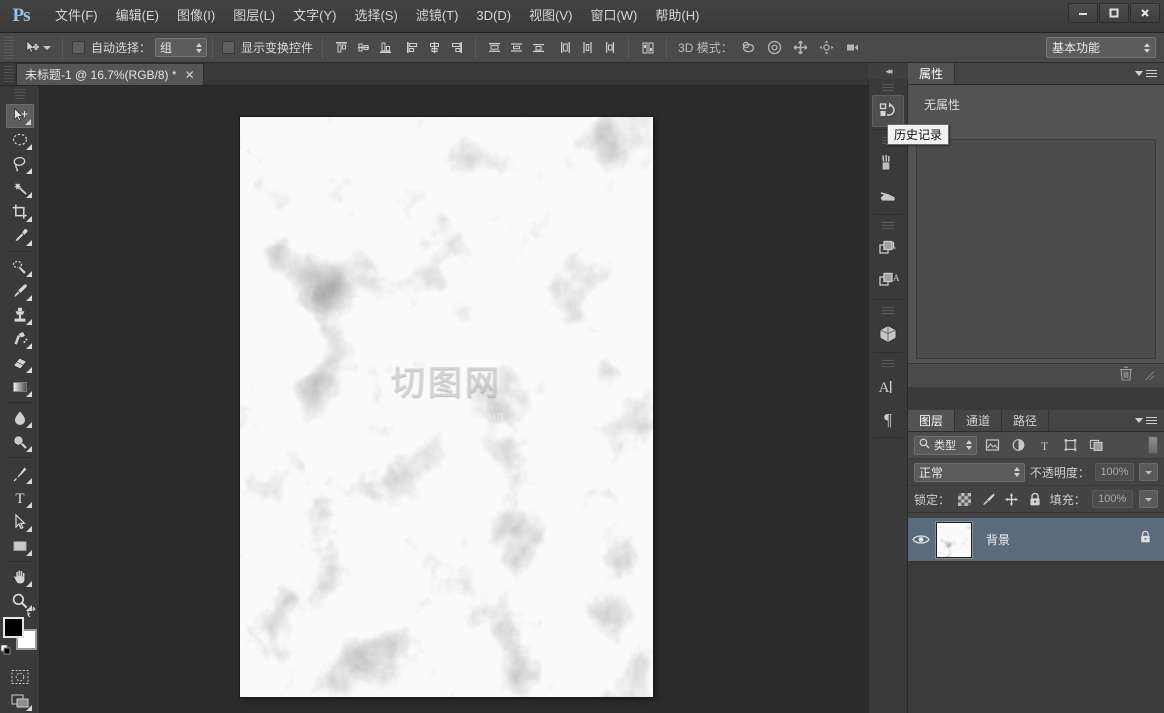 This screenshot has width=1164, height=713. Describe the element at coordinates (6, 652) in the screenshot. I see `default-colors-icon` at that location.